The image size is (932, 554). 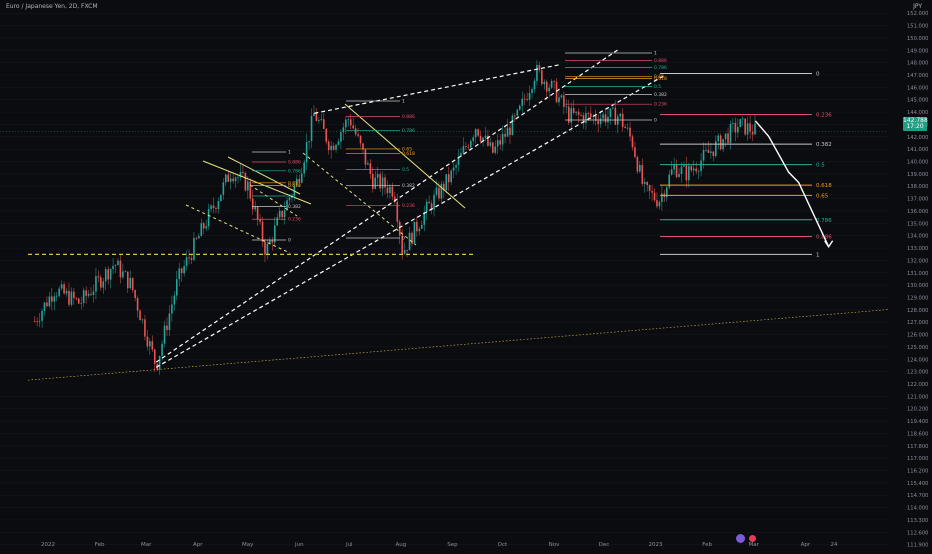 What do you see at coordinates (917, 447) in the screenshot?
I see `y-tick-label: 117.800` at bounding box center [917, 447].